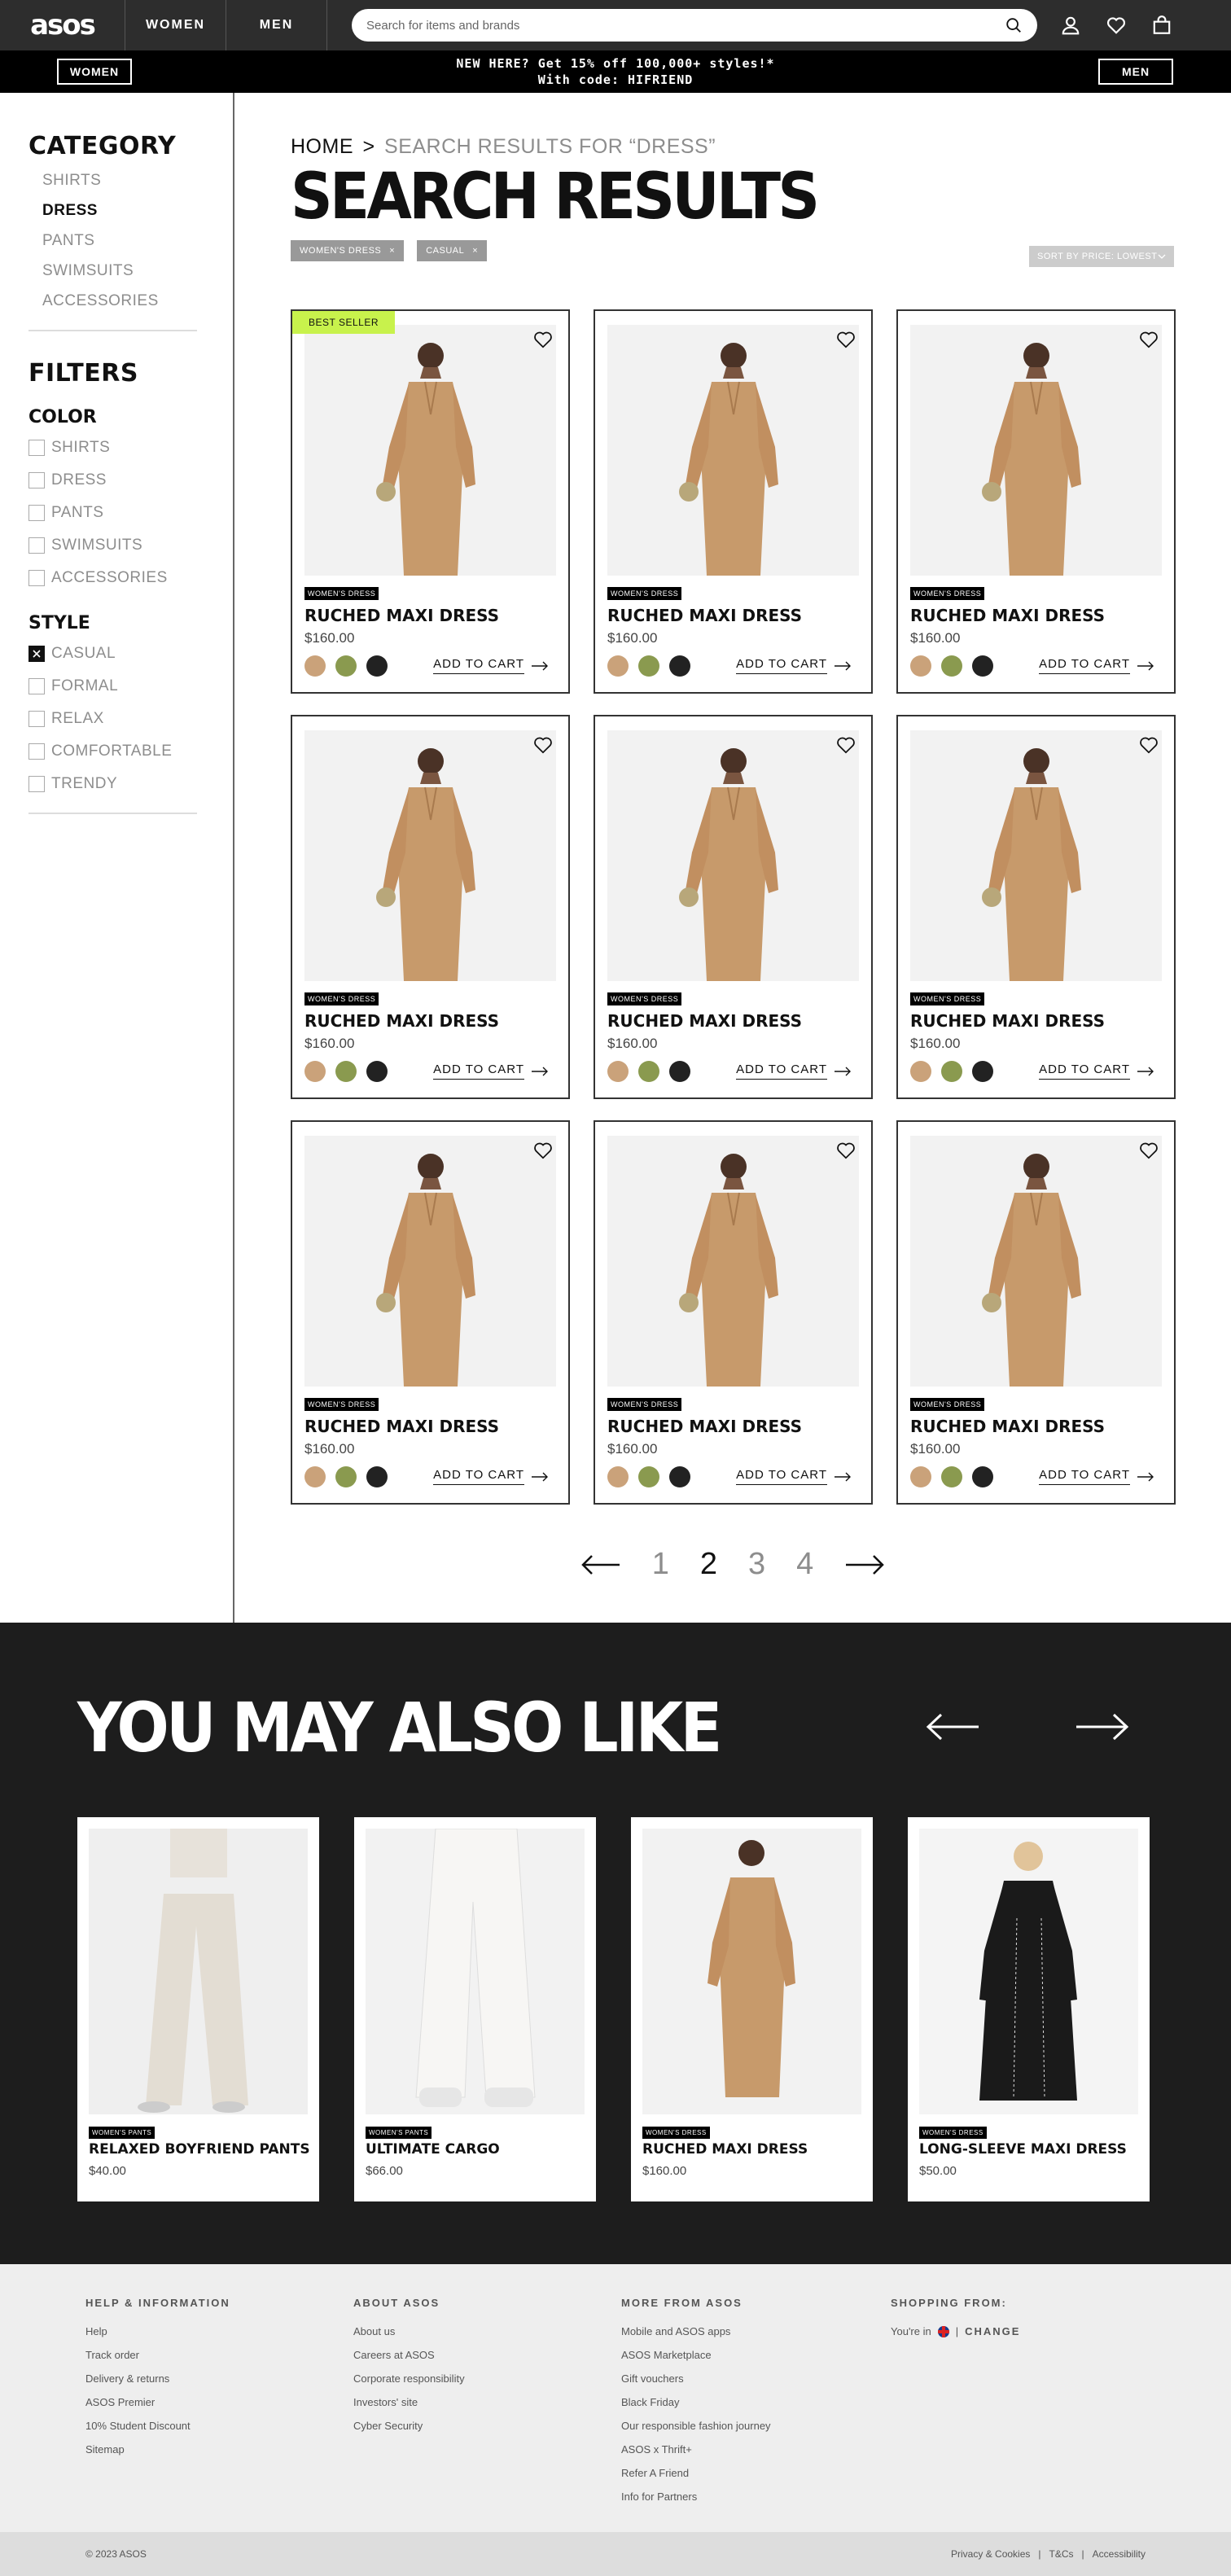  I want to click on footer-link: Black Friday, so click(696, 2402).